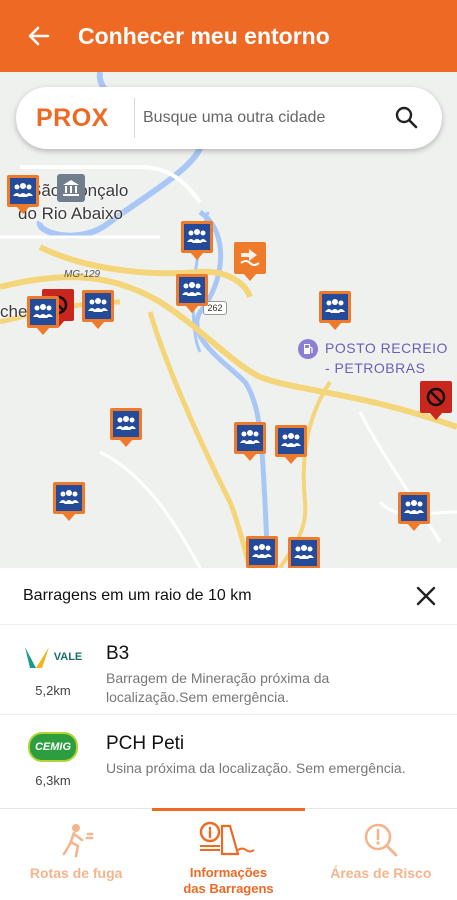 This screenshot has width=457, height=900. I want to click on nav-label: Áreas de Risco, so click(381, 873).